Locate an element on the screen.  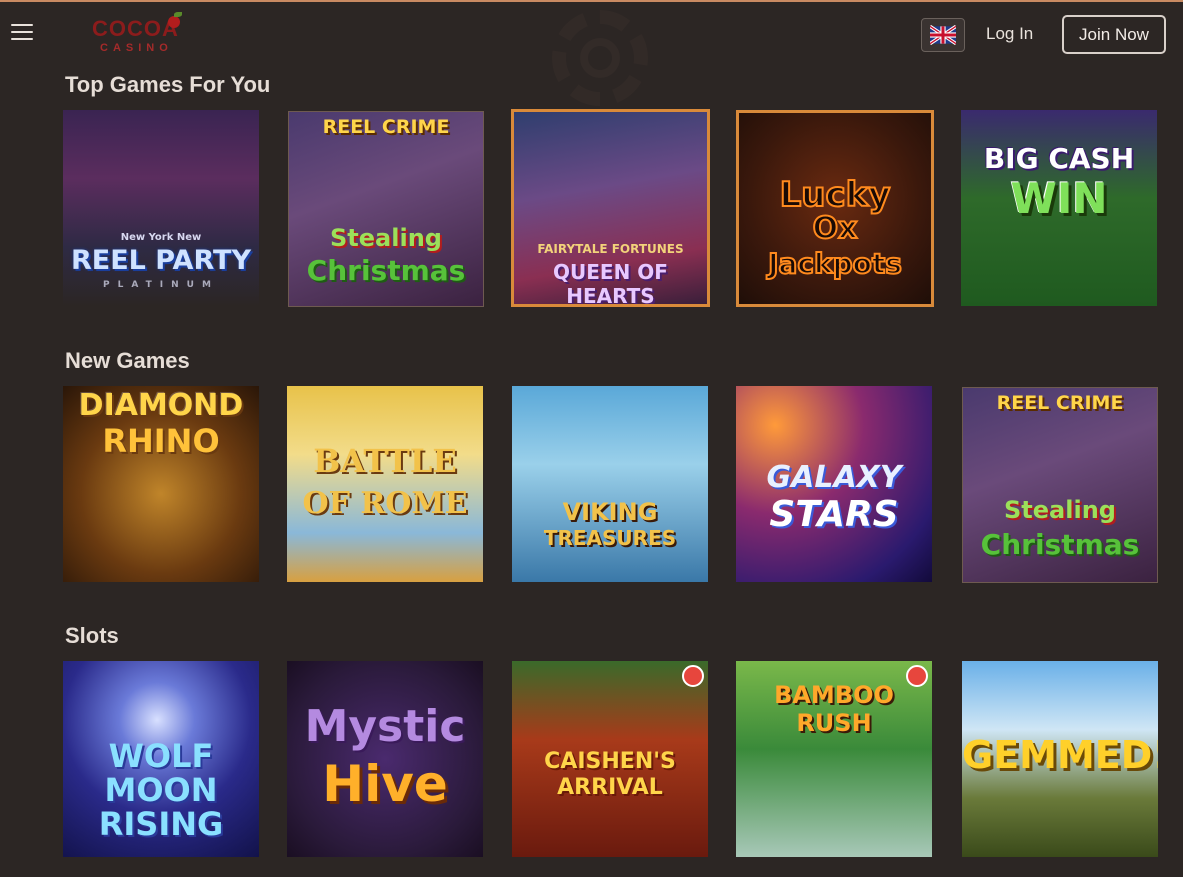
new-badge-icon is located at coordinates (693, 676).